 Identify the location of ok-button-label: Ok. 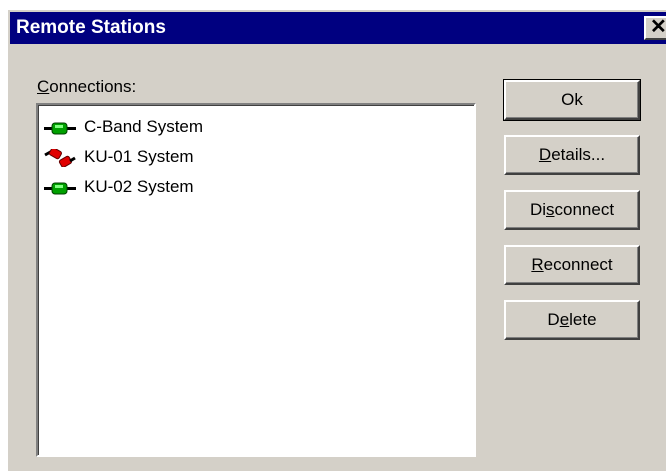
(572, 99).